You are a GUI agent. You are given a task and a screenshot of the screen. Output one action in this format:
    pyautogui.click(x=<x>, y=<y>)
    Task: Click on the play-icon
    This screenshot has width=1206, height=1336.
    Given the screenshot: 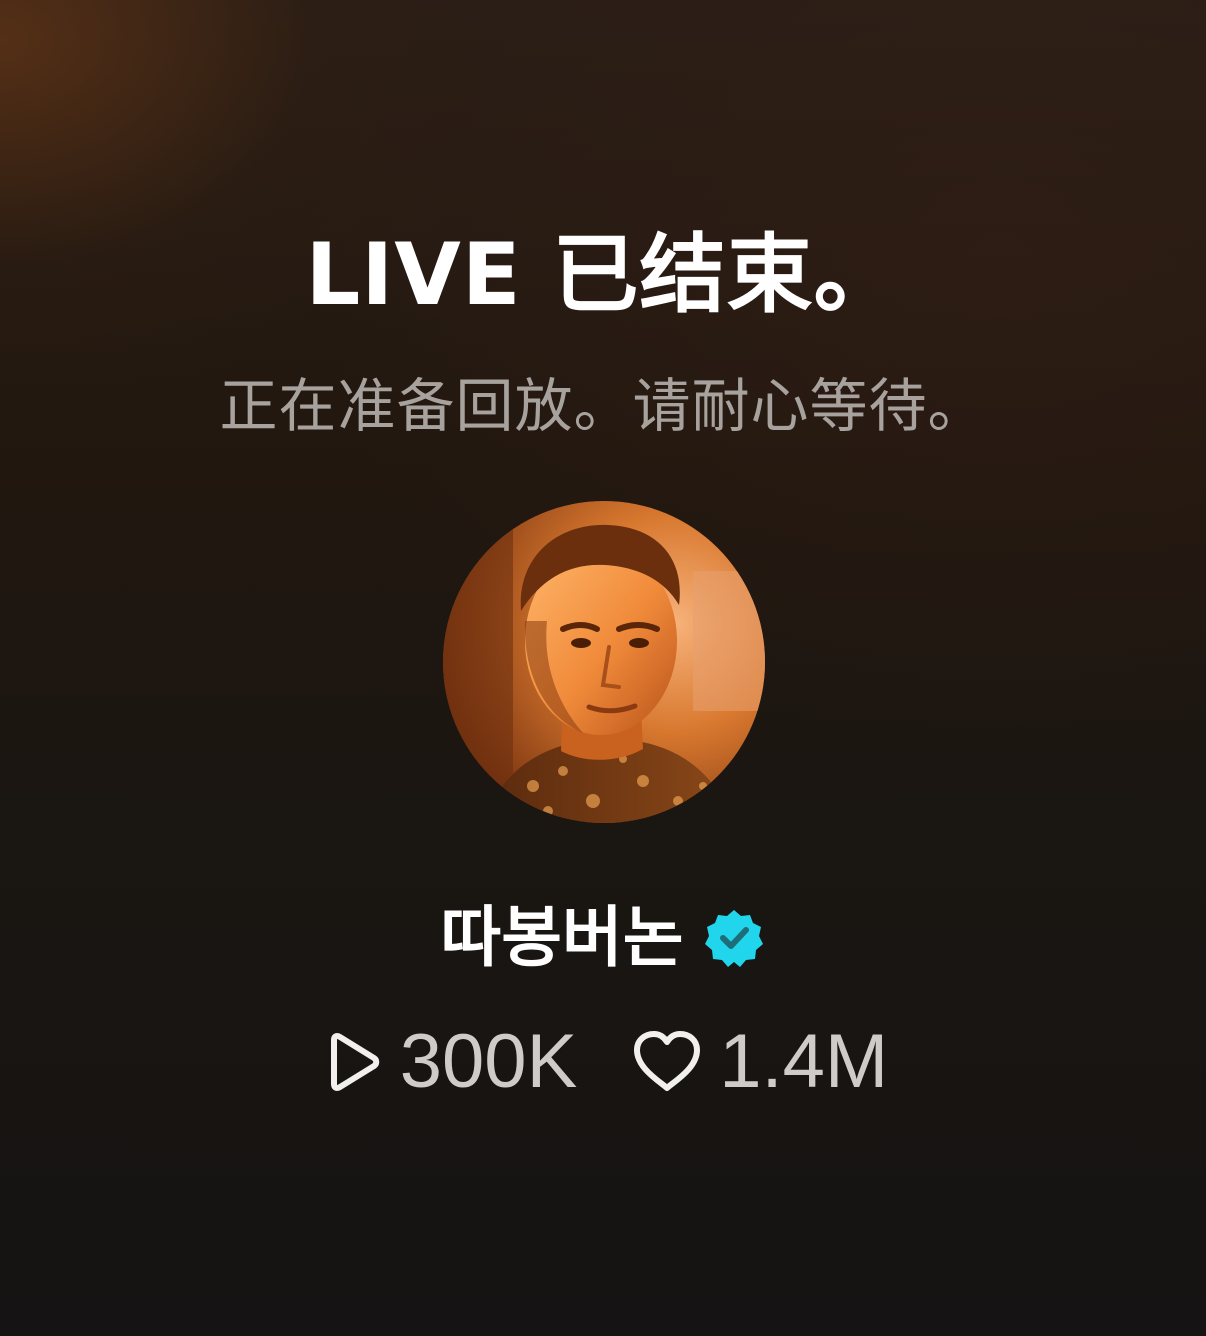 What is the action you would take?
    pyautogui.click(x=354, y=1062)
    